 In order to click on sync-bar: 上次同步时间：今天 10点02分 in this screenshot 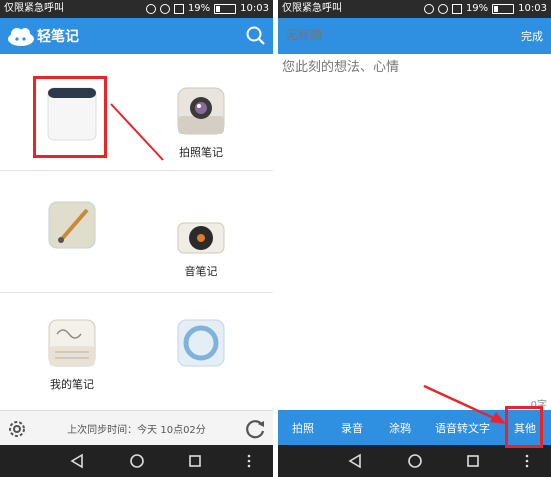, I will do `click(136, 428)`.